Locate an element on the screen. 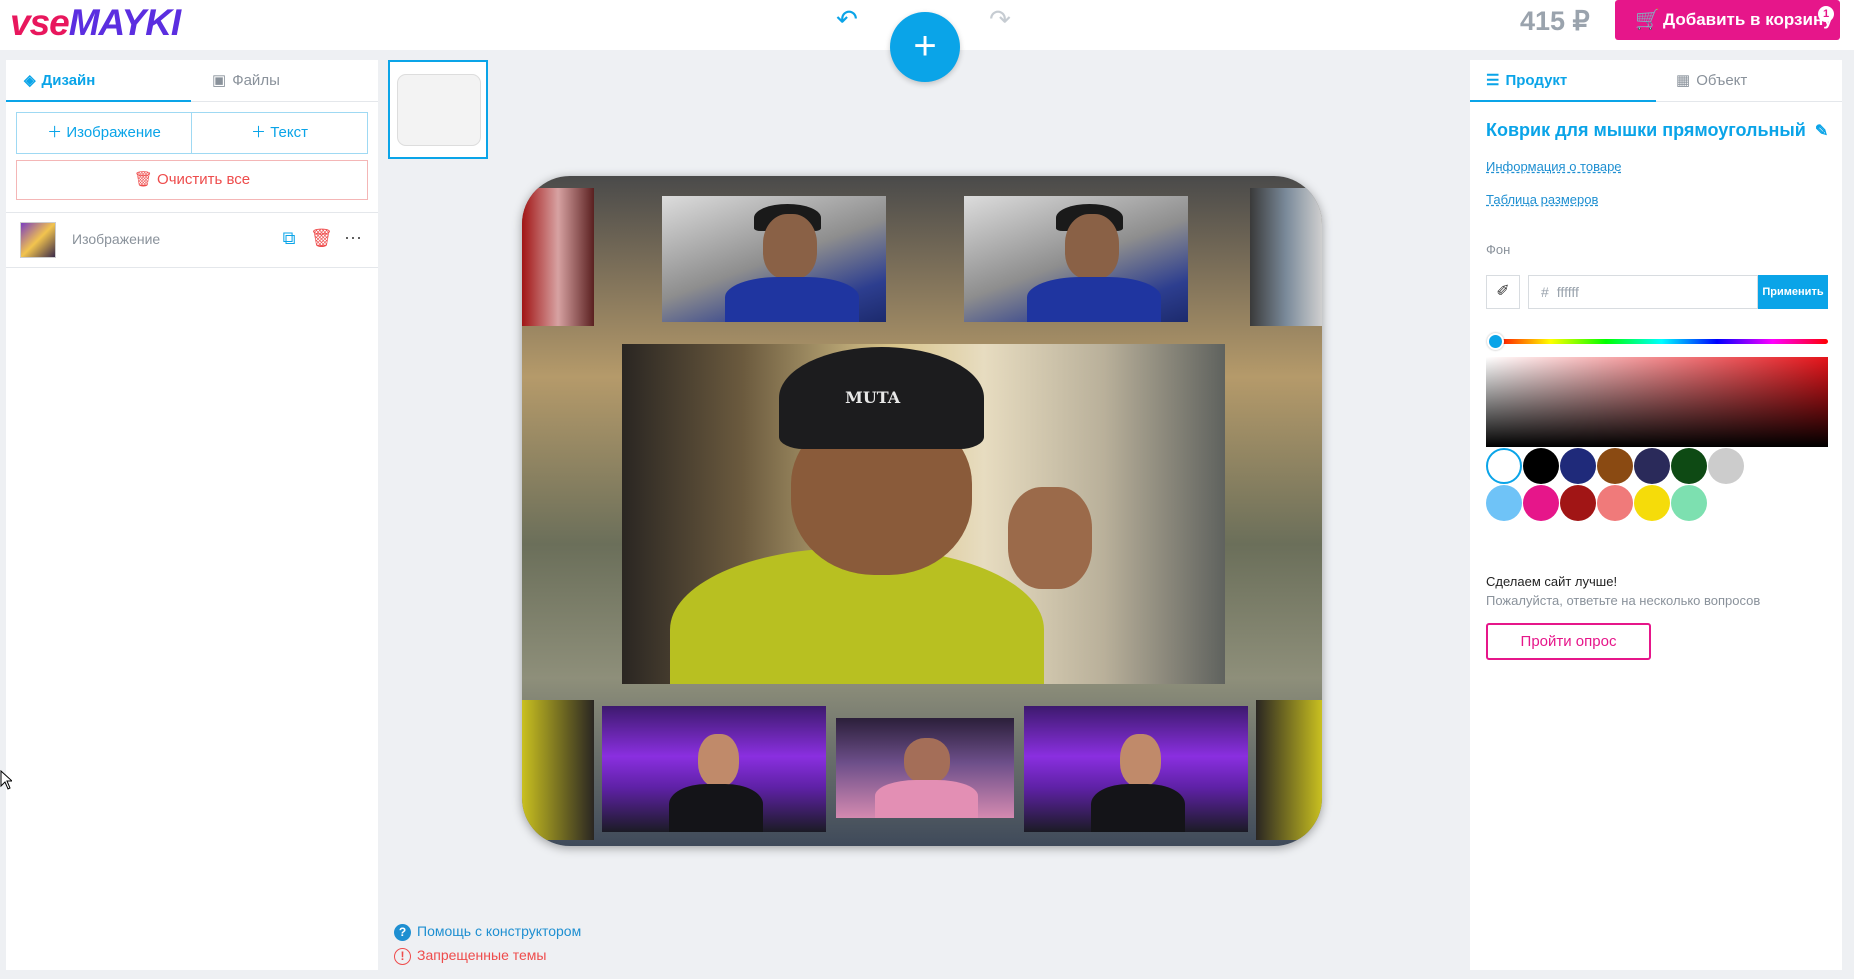 This screenshot has width=1854, height=979. side-thumbnail-preview is located at coordinates (439, 110).